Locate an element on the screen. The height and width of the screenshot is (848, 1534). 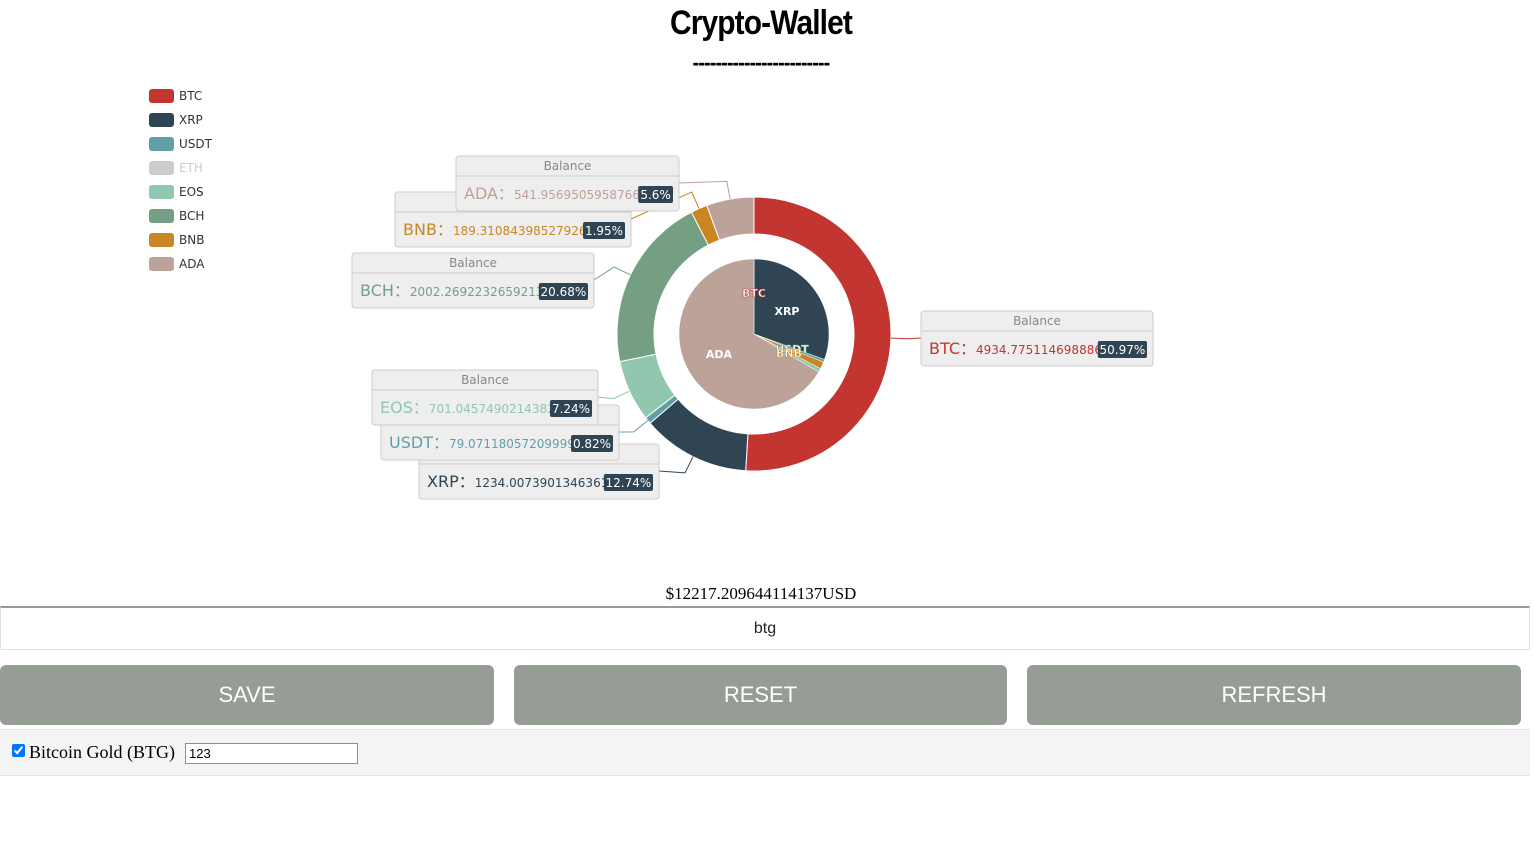
legend-swatch-eos is located at coordinates (161, 192).